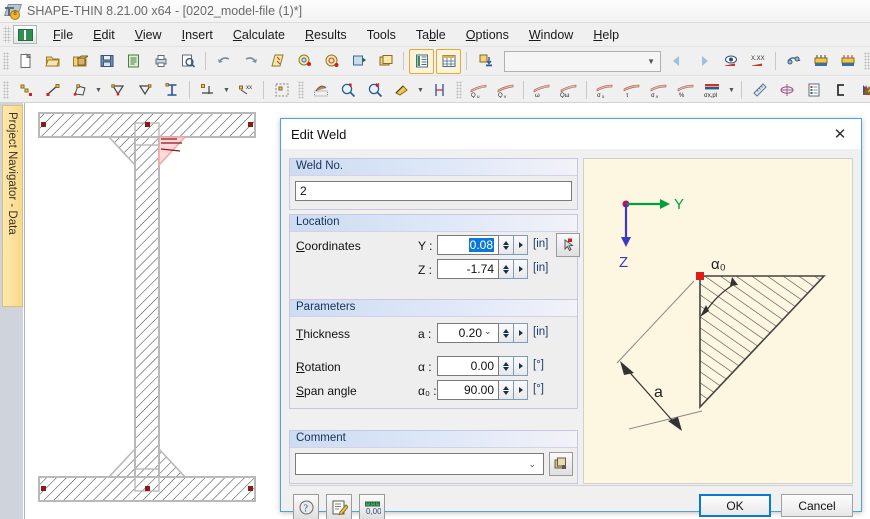 The image size is (870, 519). What do you see at coordinates (326, 35) in the screenshot?
I see `menu-results: Results` at bounding box center [326, 35].